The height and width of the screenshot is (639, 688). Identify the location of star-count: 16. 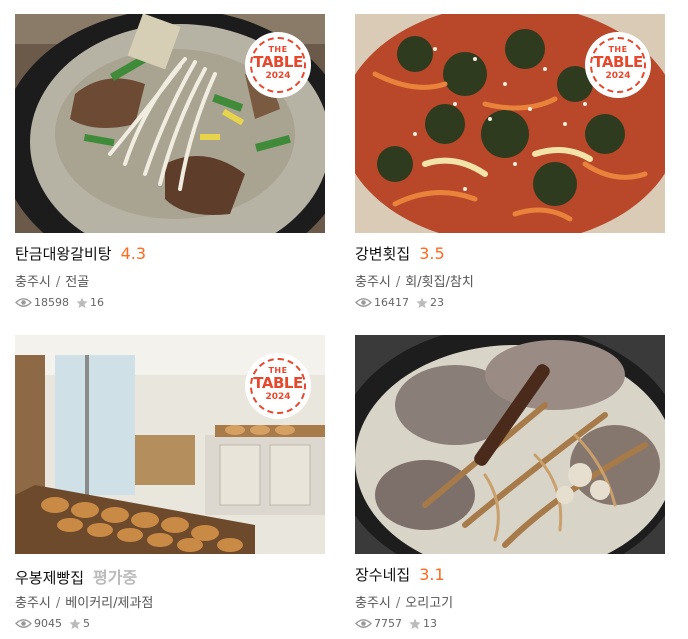
(97, 302).